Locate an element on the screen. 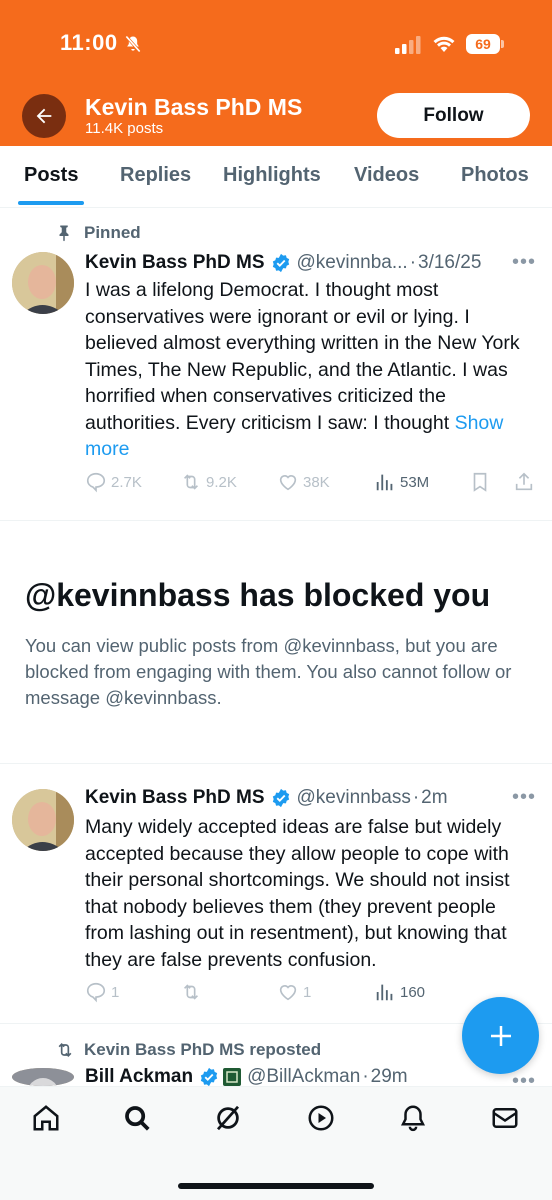  battery-level: 69 is located at coordinates (483, 44).